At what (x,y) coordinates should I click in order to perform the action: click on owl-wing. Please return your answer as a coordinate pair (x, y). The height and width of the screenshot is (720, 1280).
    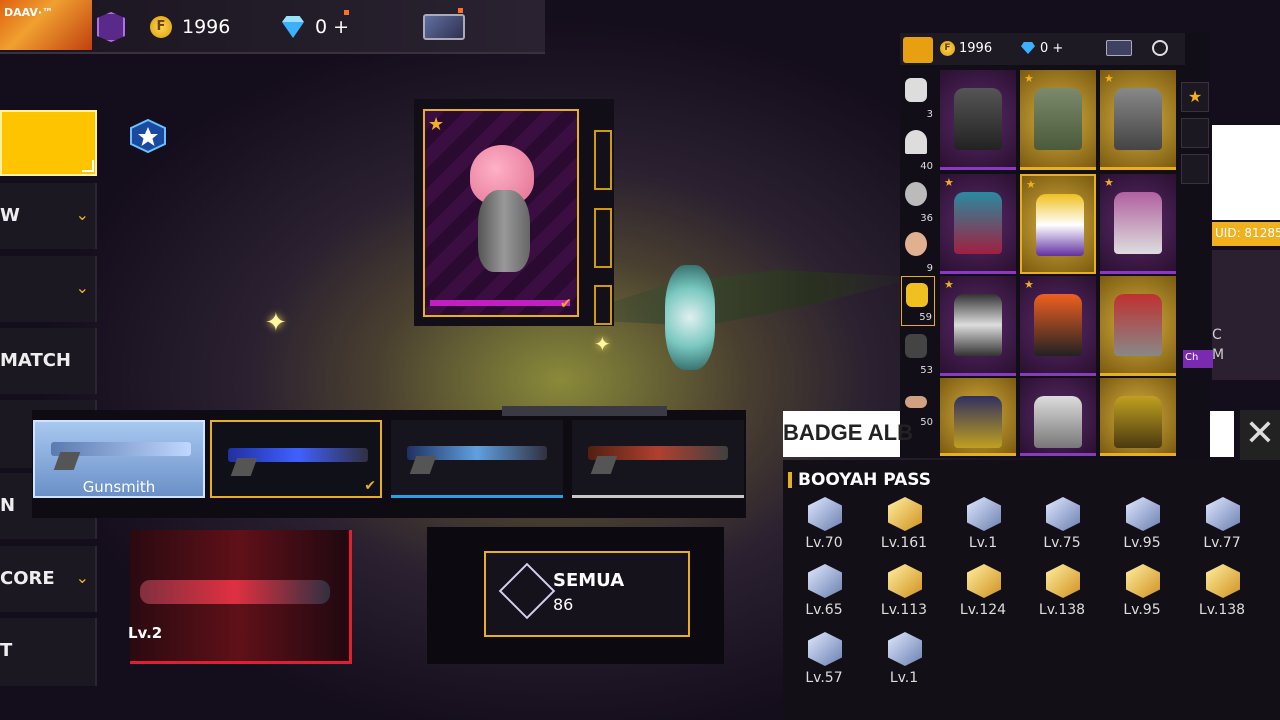
    Looking at the image, I should click on (740, 298).